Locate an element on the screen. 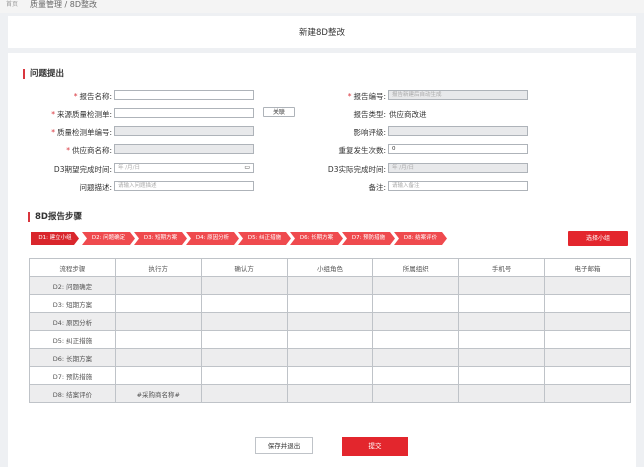 The image size is (644, 467). col-header-executor: 执行方 is located at coordinates (158, 267).